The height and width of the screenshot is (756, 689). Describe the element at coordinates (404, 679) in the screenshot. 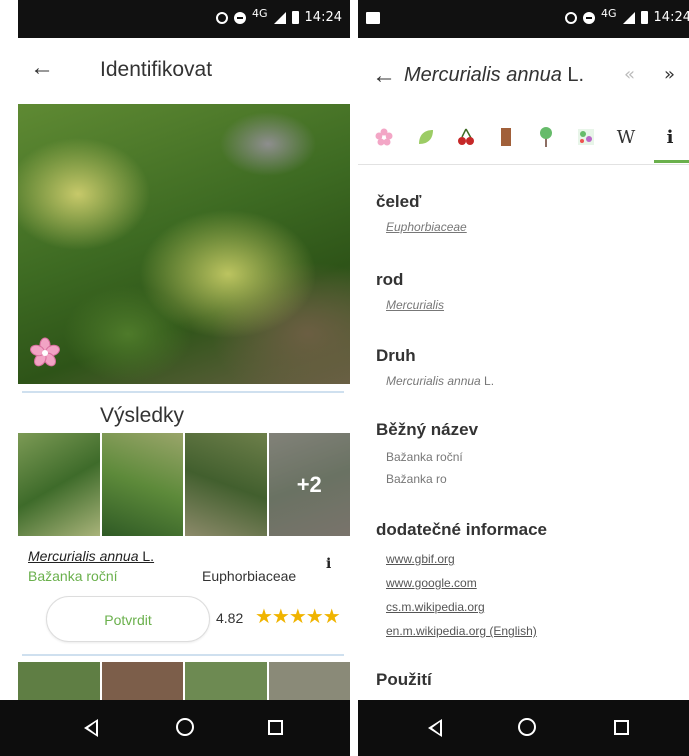

I see `usage-label: Použití` at that location.